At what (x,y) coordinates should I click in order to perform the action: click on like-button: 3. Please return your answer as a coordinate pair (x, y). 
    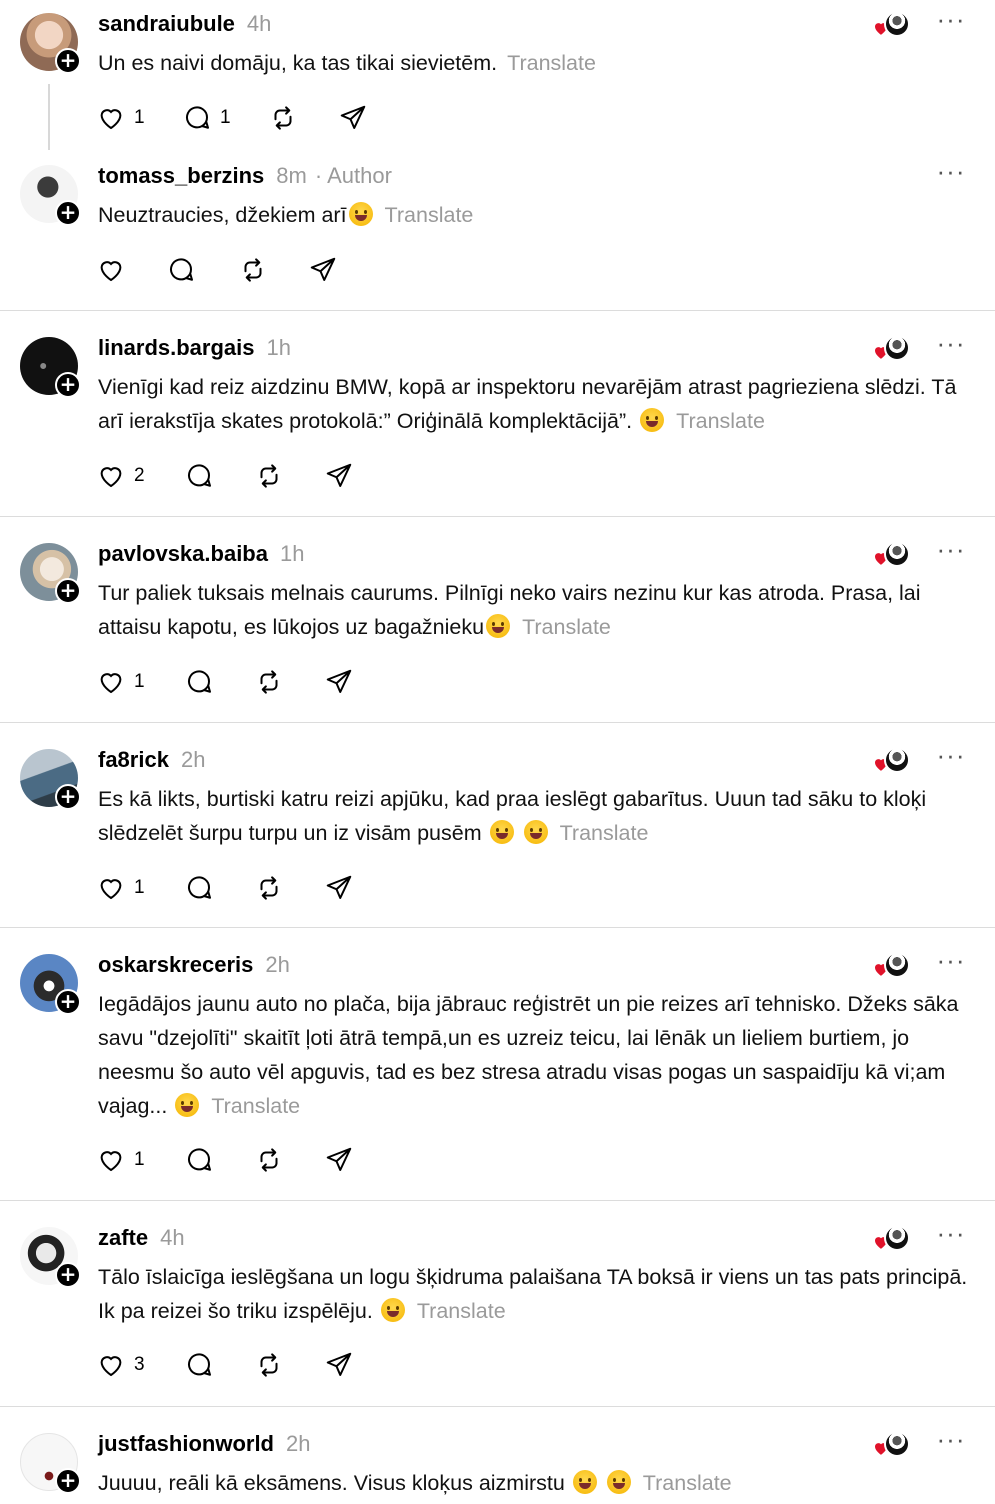
    Looking at the image, I should click on (140, 1365).